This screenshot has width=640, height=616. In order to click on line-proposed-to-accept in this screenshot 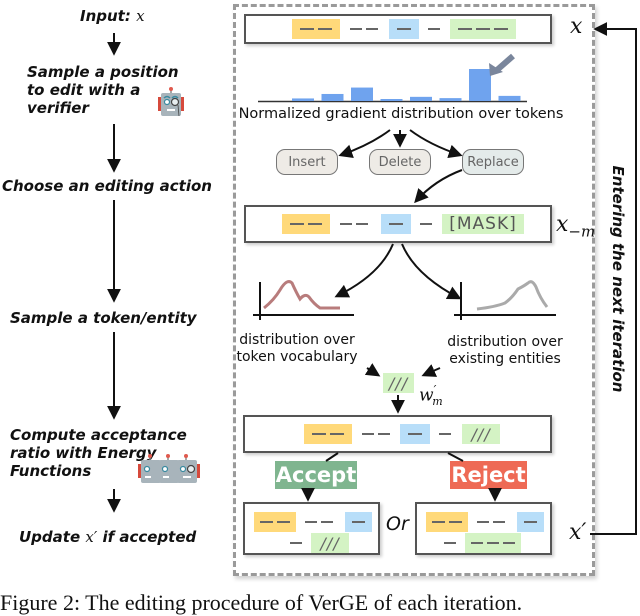, I will do `click(332, 457)`.